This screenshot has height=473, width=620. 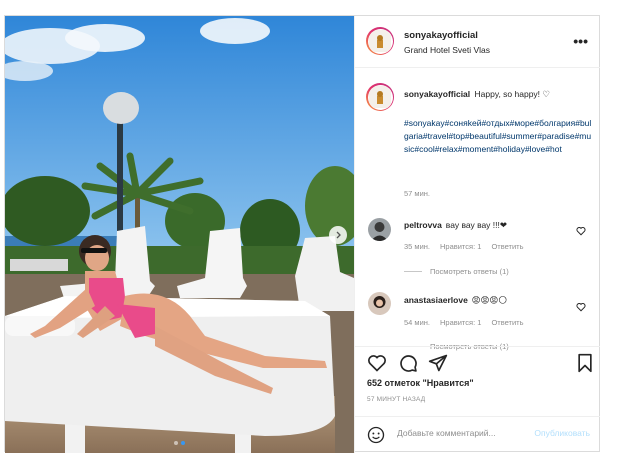 I want to click on publish-button: Опубликовать, so click(x=562, y=433).